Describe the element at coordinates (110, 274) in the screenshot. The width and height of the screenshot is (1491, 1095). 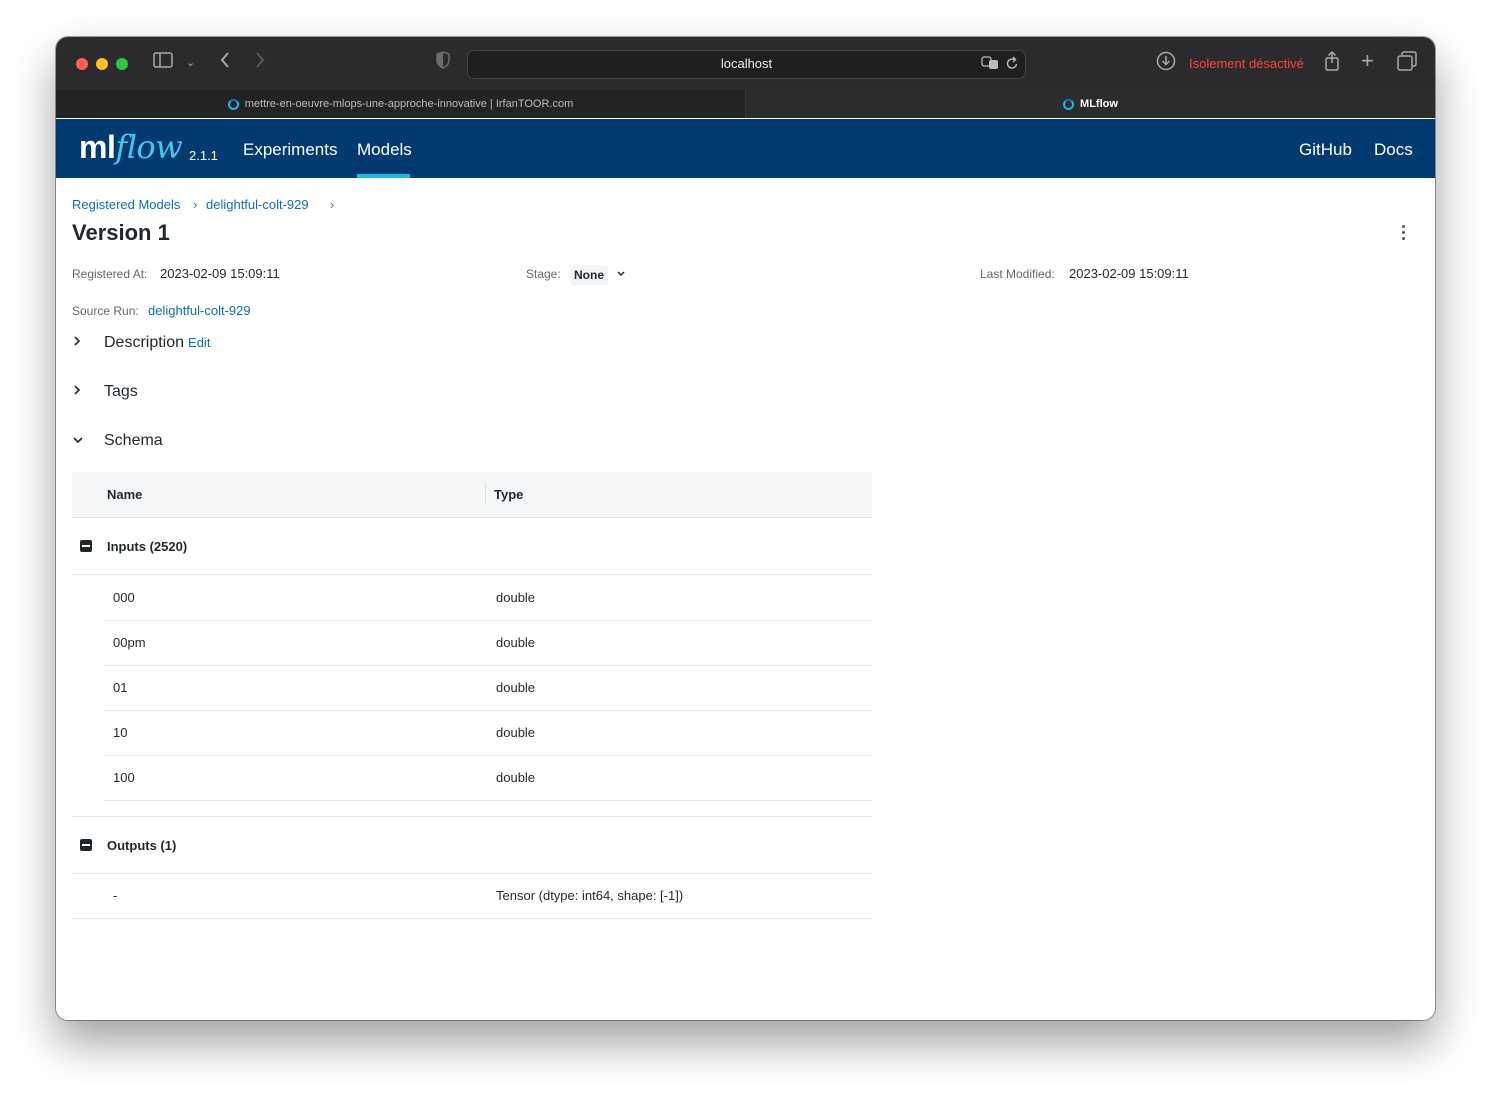
I see `registered-at-label: Registered At:` at that location.